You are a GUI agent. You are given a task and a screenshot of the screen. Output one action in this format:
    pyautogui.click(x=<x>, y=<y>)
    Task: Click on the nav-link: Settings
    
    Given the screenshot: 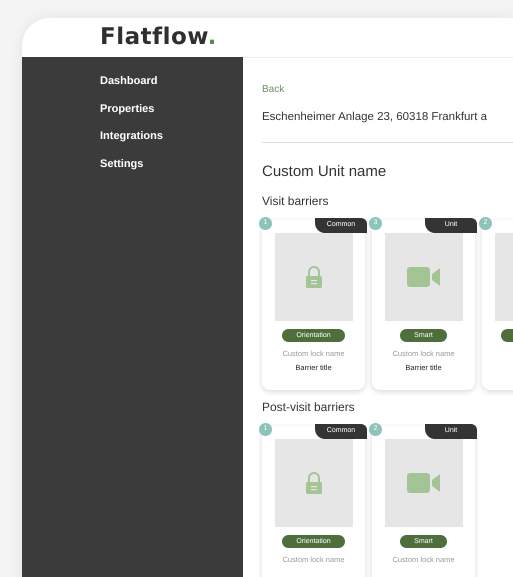 What is the action you would take?
    pyautogui.click(x=171, y=164)
    